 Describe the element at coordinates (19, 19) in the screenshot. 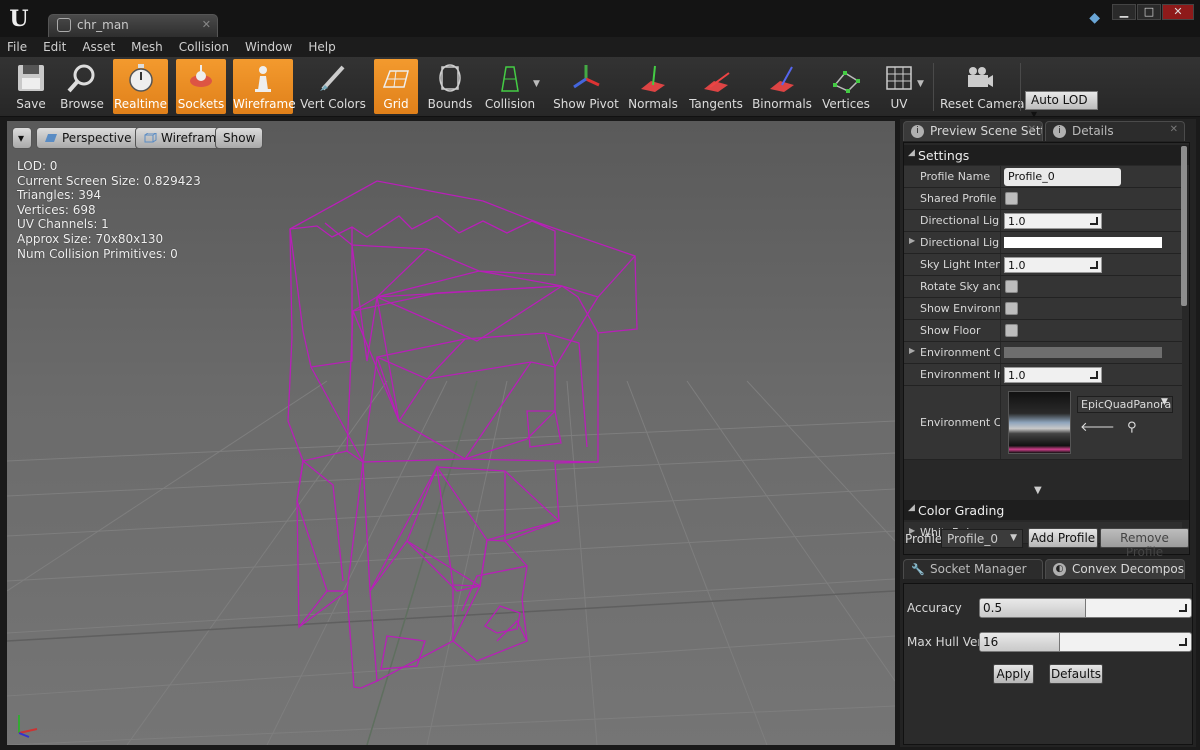

I see `unreal-logo-icon: U` at that location.